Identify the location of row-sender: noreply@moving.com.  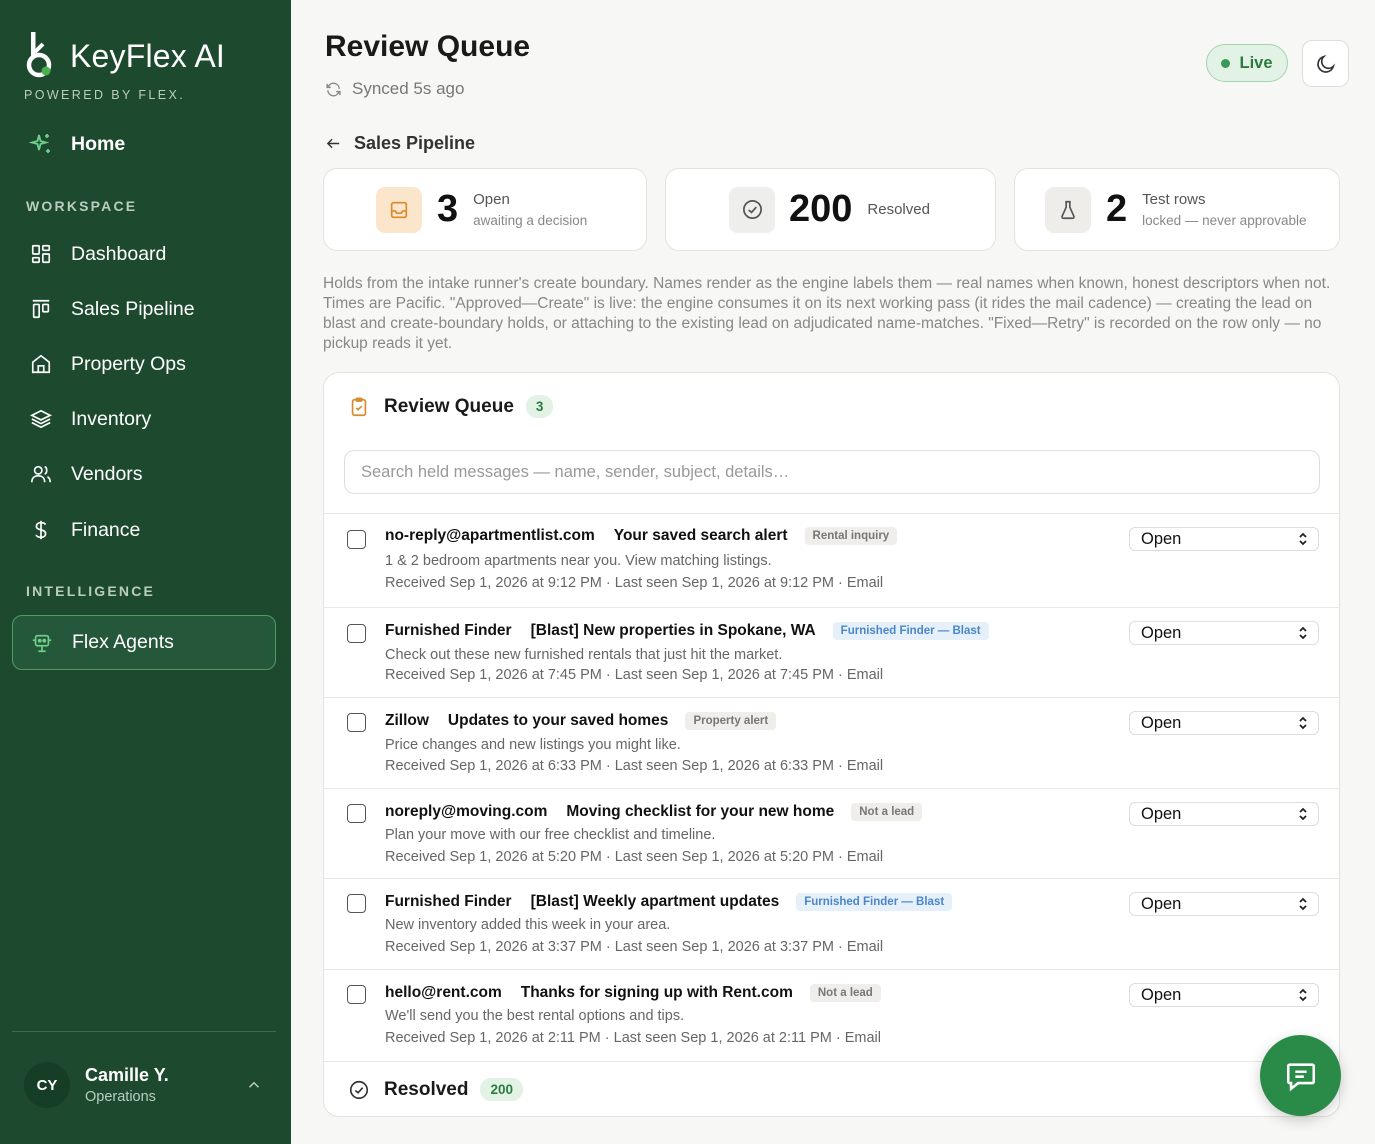
(466, 811).